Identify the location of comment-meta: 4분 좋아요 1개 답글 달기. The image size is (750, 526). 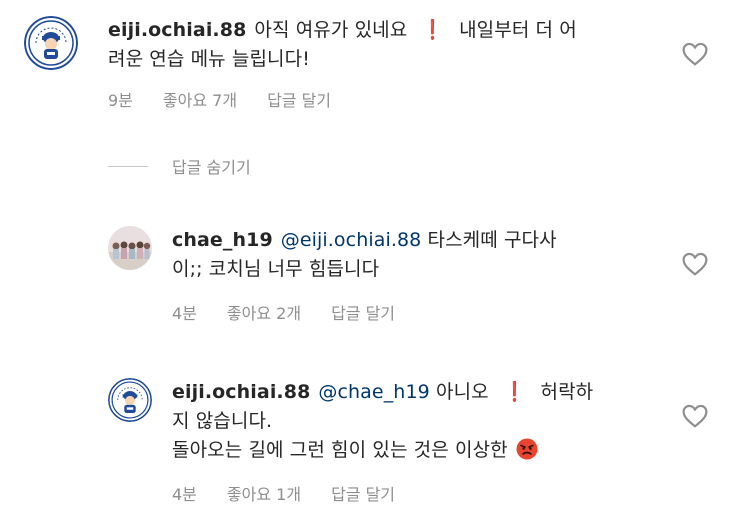
(298, 493).